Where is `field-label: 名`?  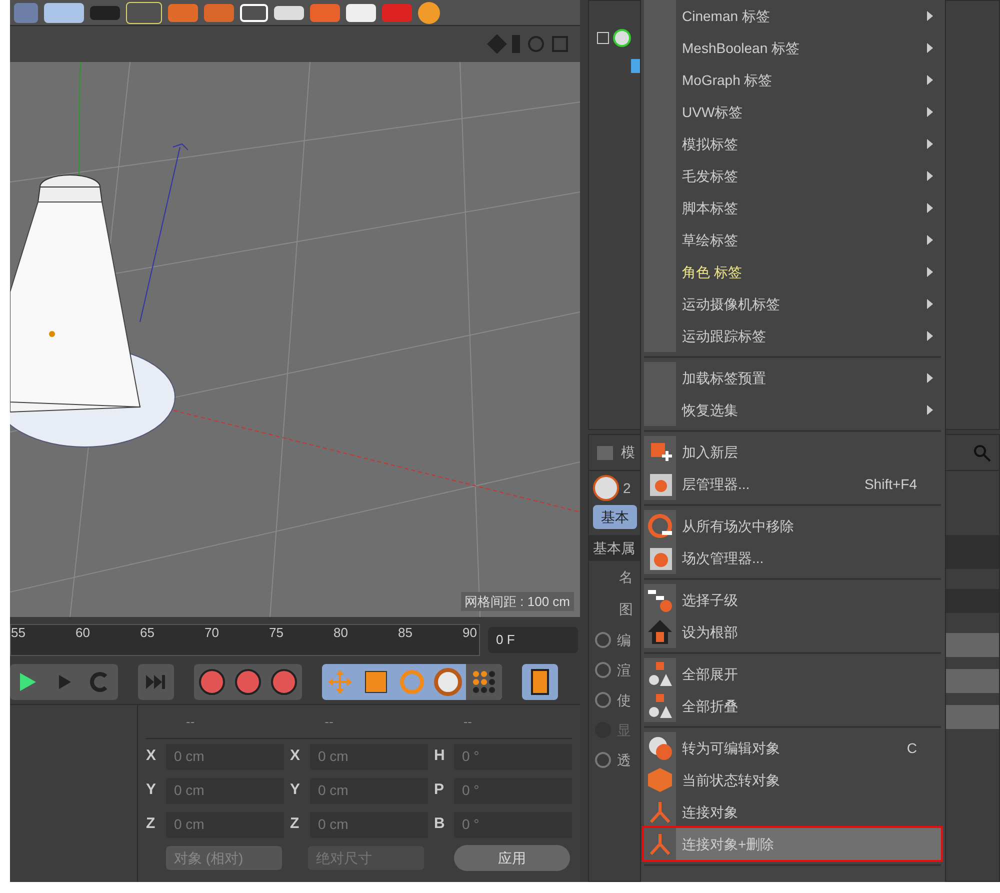 field-label: 名 is located at coordinates (626, 577).